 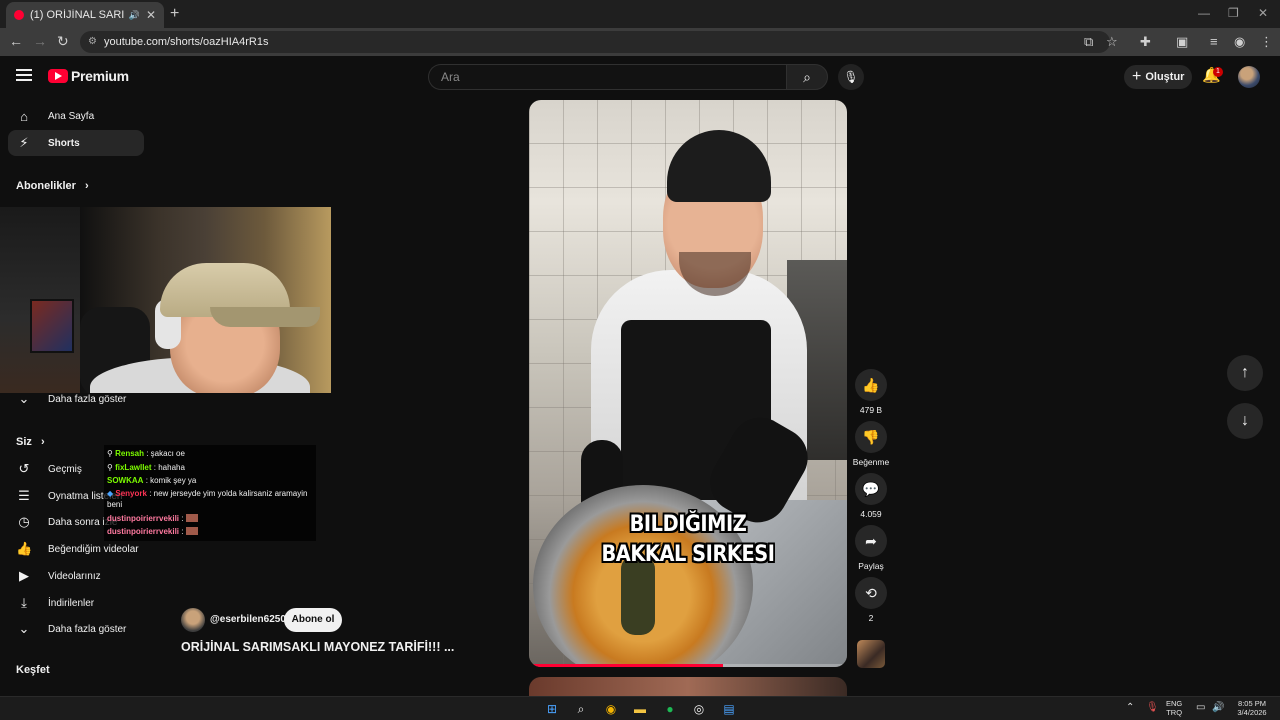 I want to click on forward-arrow-icon: →, so click(x=40, y=41).